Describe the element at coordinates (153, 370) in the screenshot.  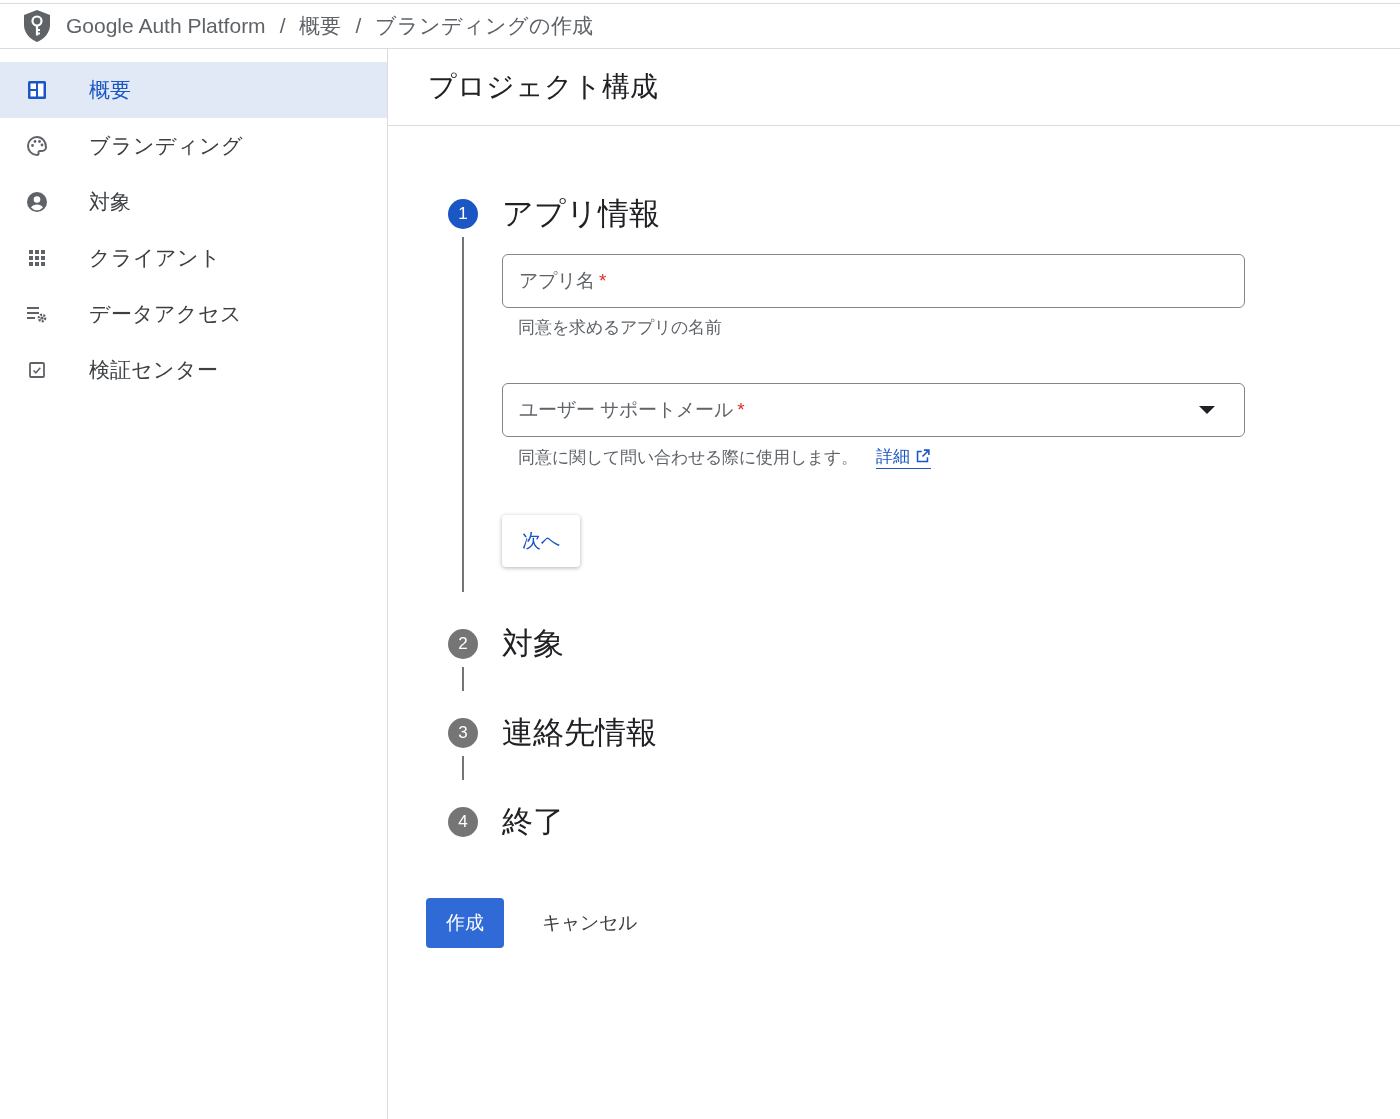
I see `sidebar-item-label: 検証センター` at that location.